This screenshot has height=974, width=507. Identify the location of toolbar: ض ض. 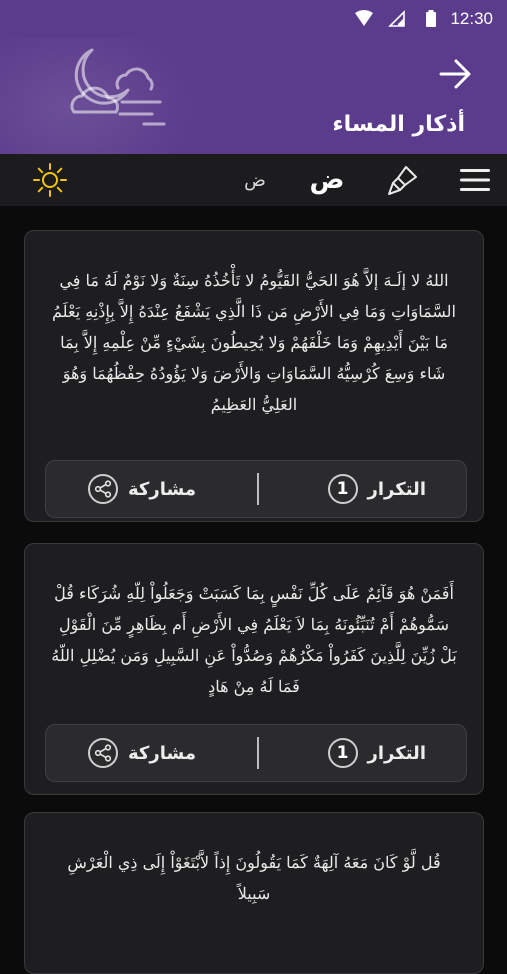
(253, 180).